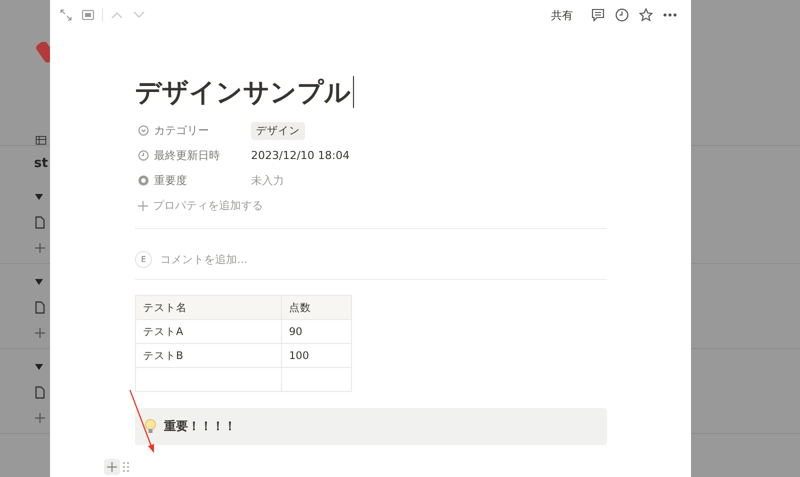  What do you see at coordinates (187, 155) in the screenshot?
I see `property-label: 最終更新日時` at bounding box center [187, 155].